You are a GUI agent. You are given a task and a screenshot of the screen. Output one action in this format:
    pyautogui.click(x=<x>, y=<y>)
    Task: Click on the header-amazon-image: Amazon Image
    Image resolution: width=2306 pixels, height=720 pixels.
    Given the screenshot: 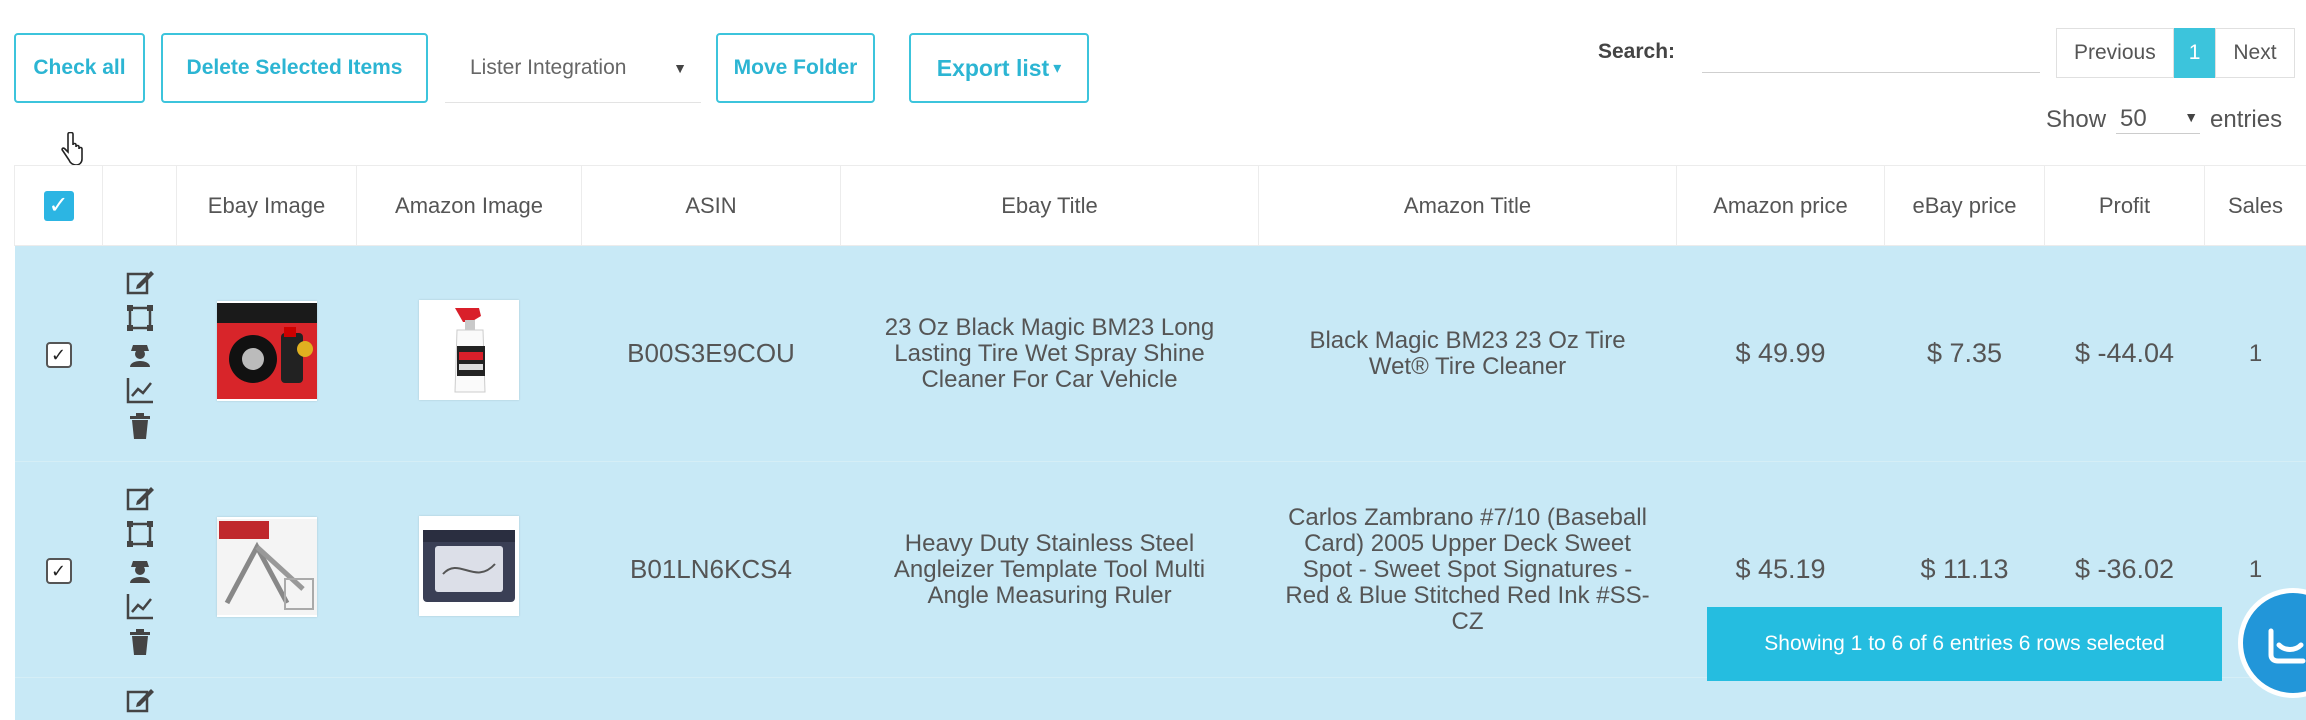 What is the action you would take?
    pyautogui.click(x=469, y=205)
    